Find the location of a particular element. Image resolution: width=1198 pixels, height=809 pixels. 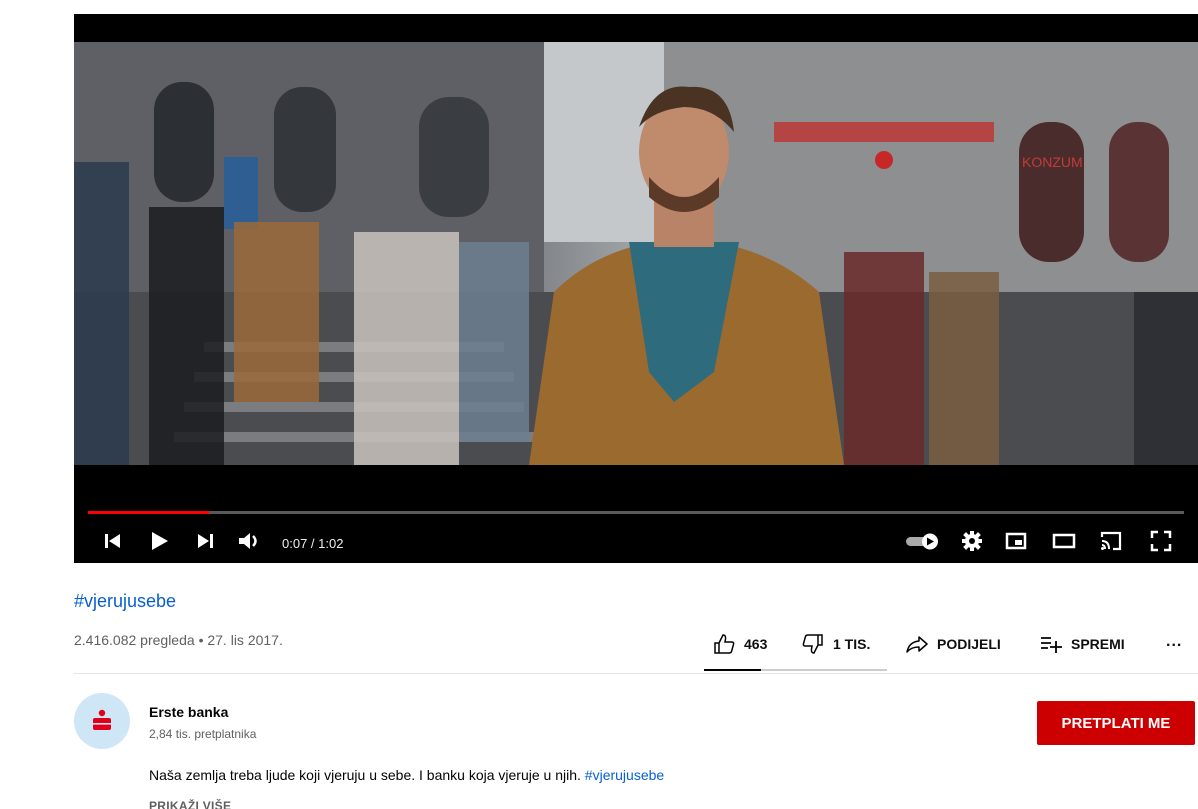

erste-logo-icon is located at coordinates (102, 719).